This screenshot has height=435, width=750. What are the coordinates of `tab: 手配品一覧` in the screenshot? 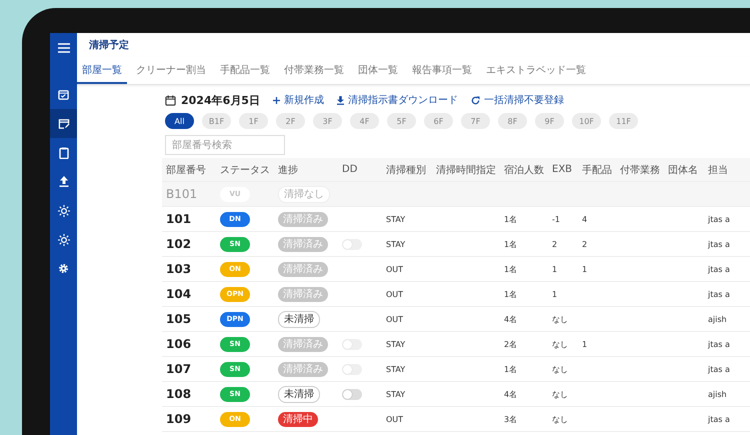 It's located at (245, 70).